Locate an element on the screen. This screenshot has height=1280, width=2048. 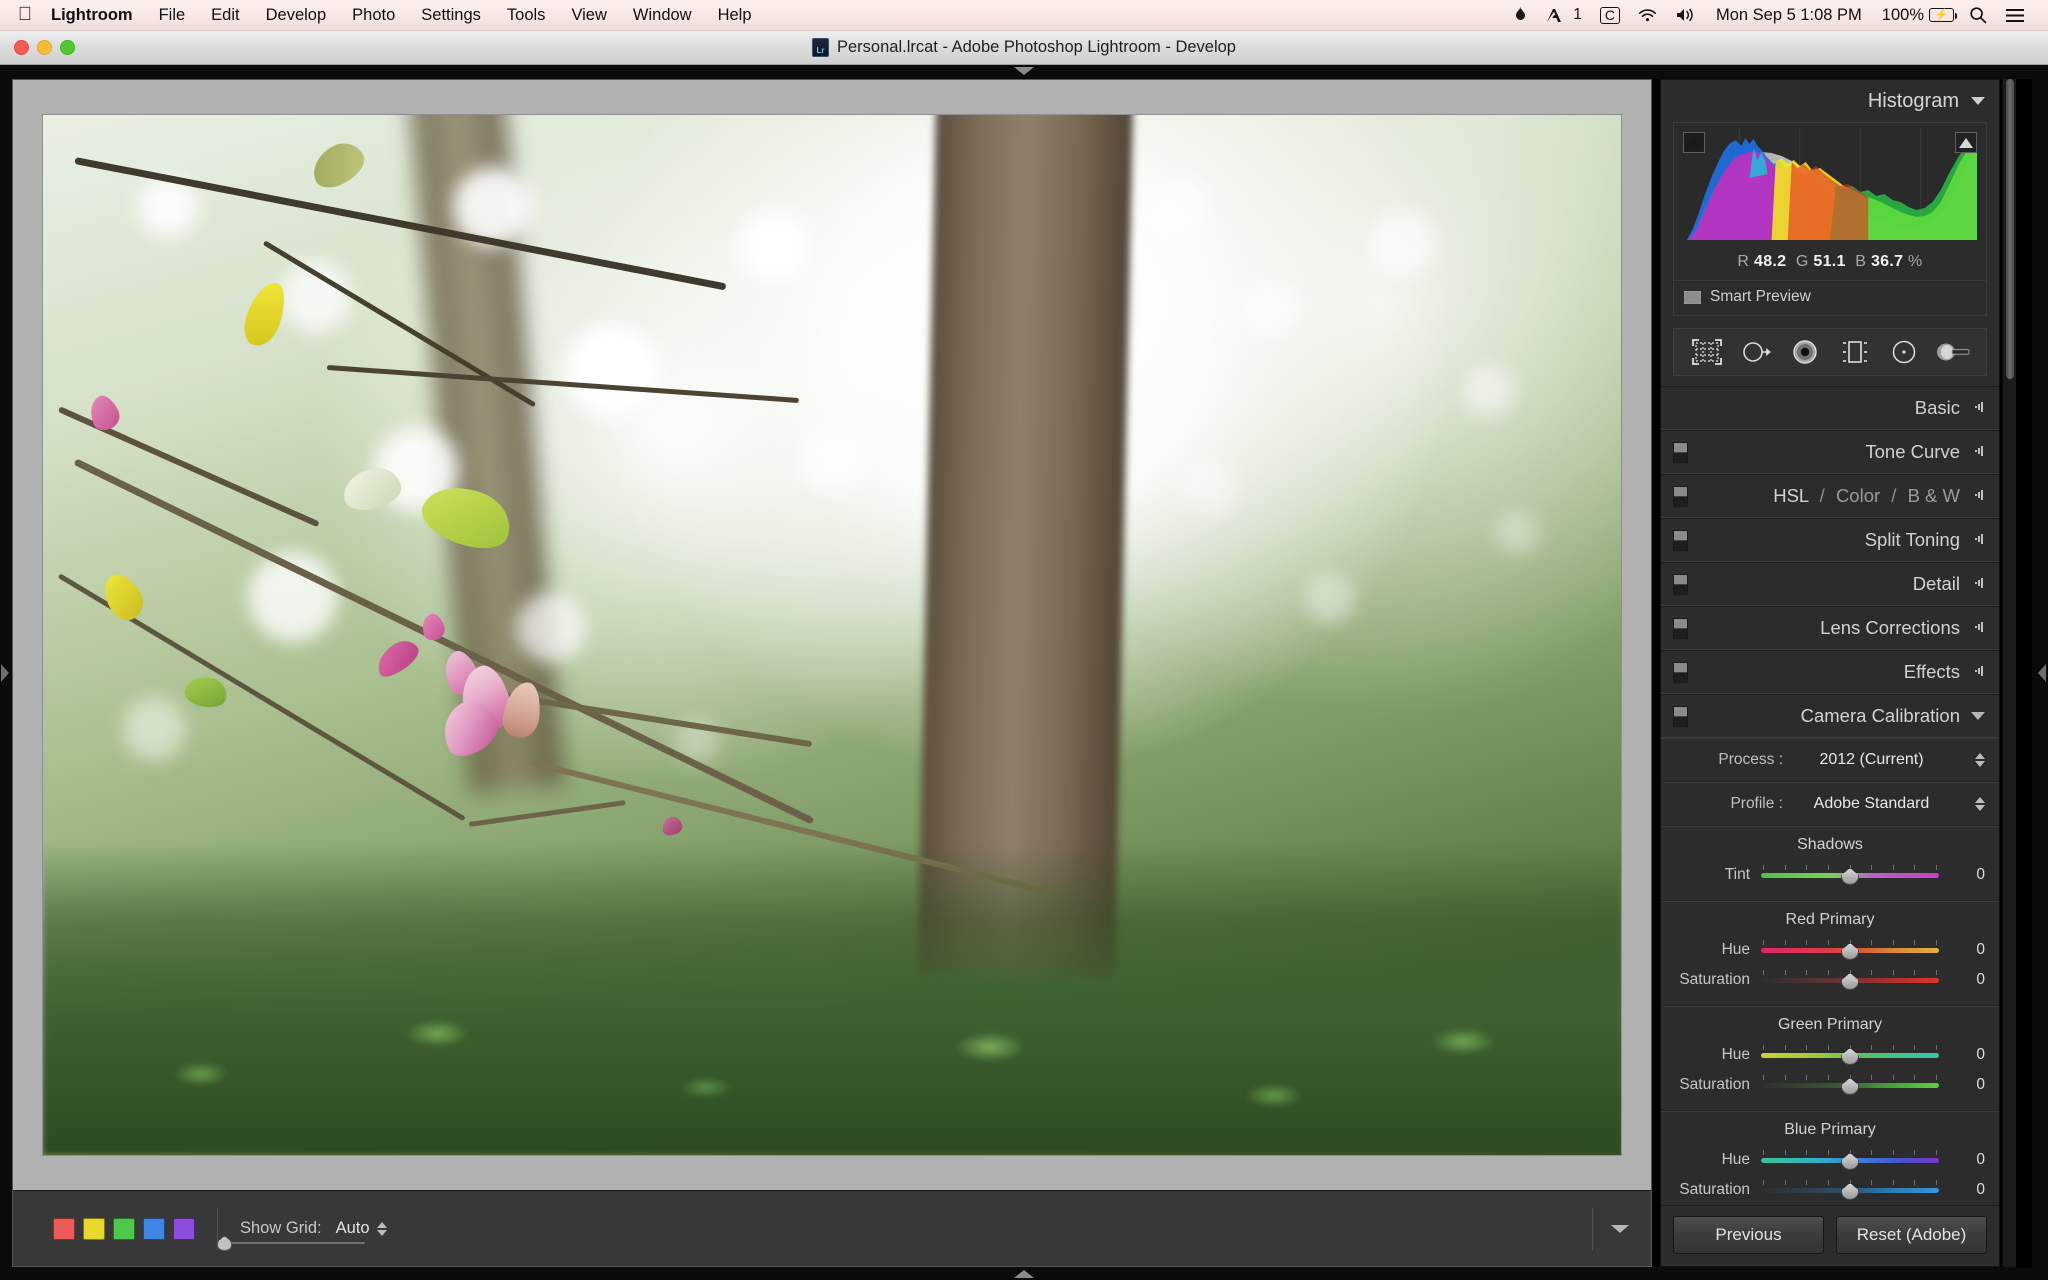
menu-item-lightroom: Lightroom is located at coordinates (92, 15).